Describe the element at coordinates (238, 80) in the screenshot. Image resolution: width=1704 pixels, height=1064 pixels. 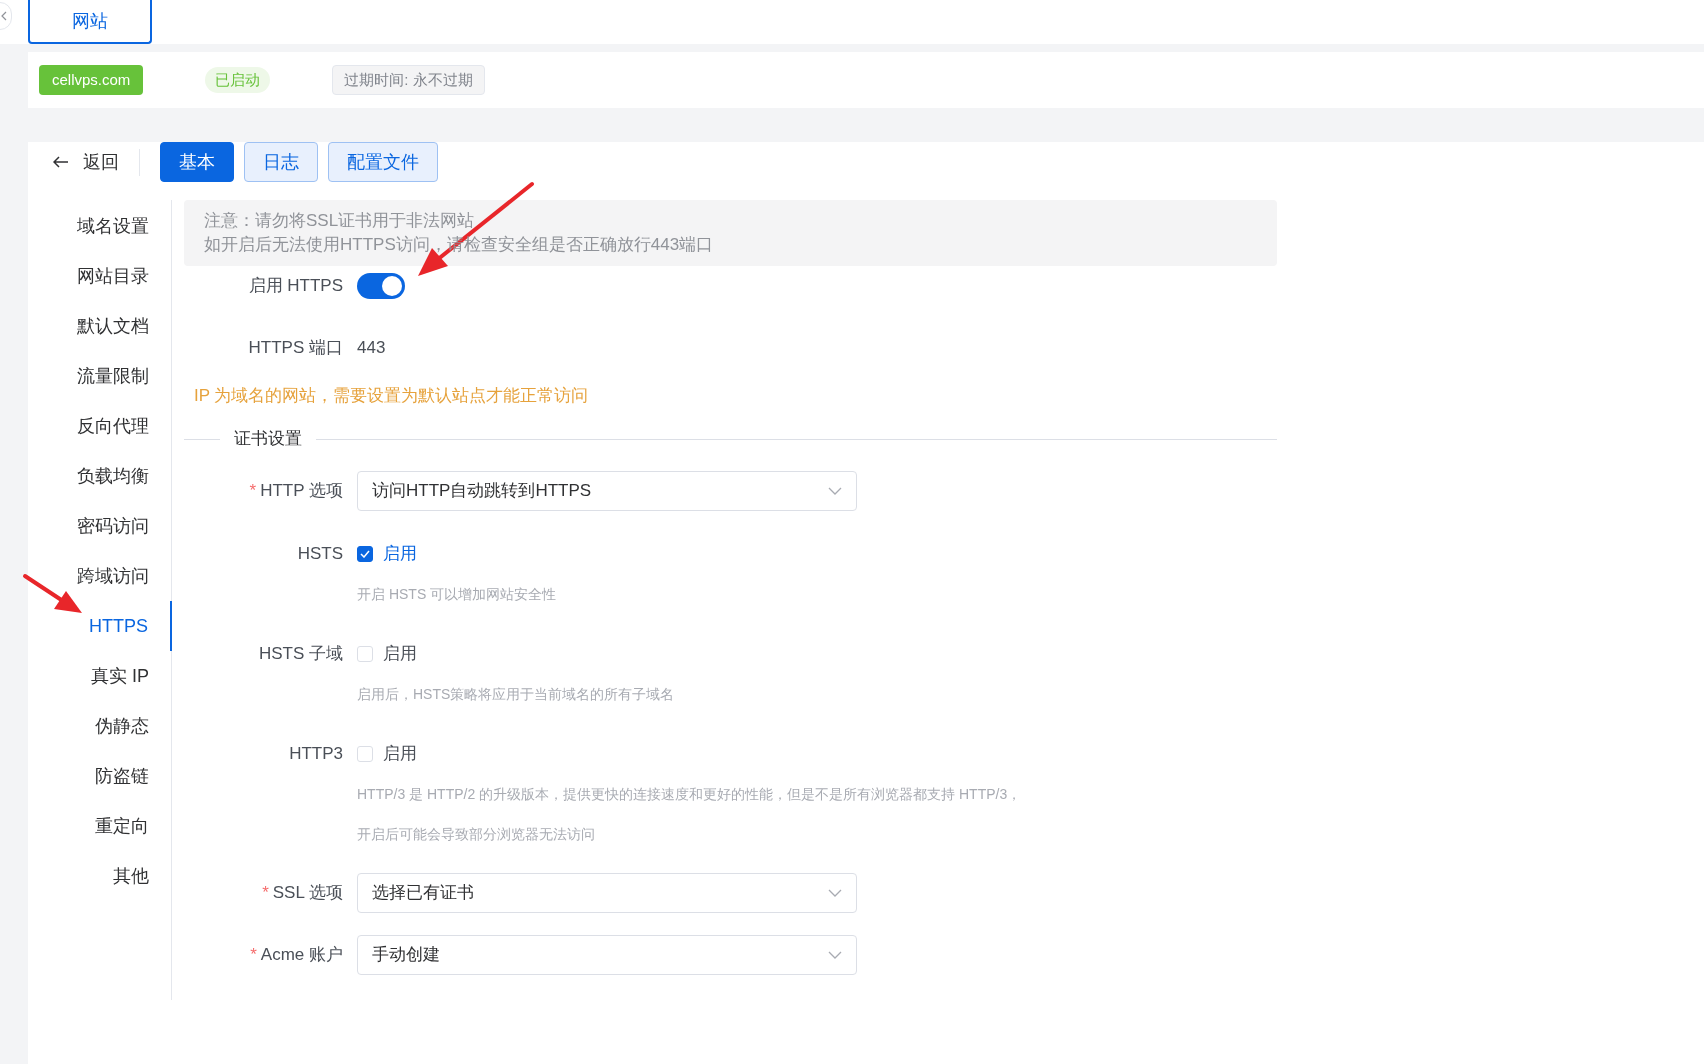
I see `status-badge: 已启动` at that location.